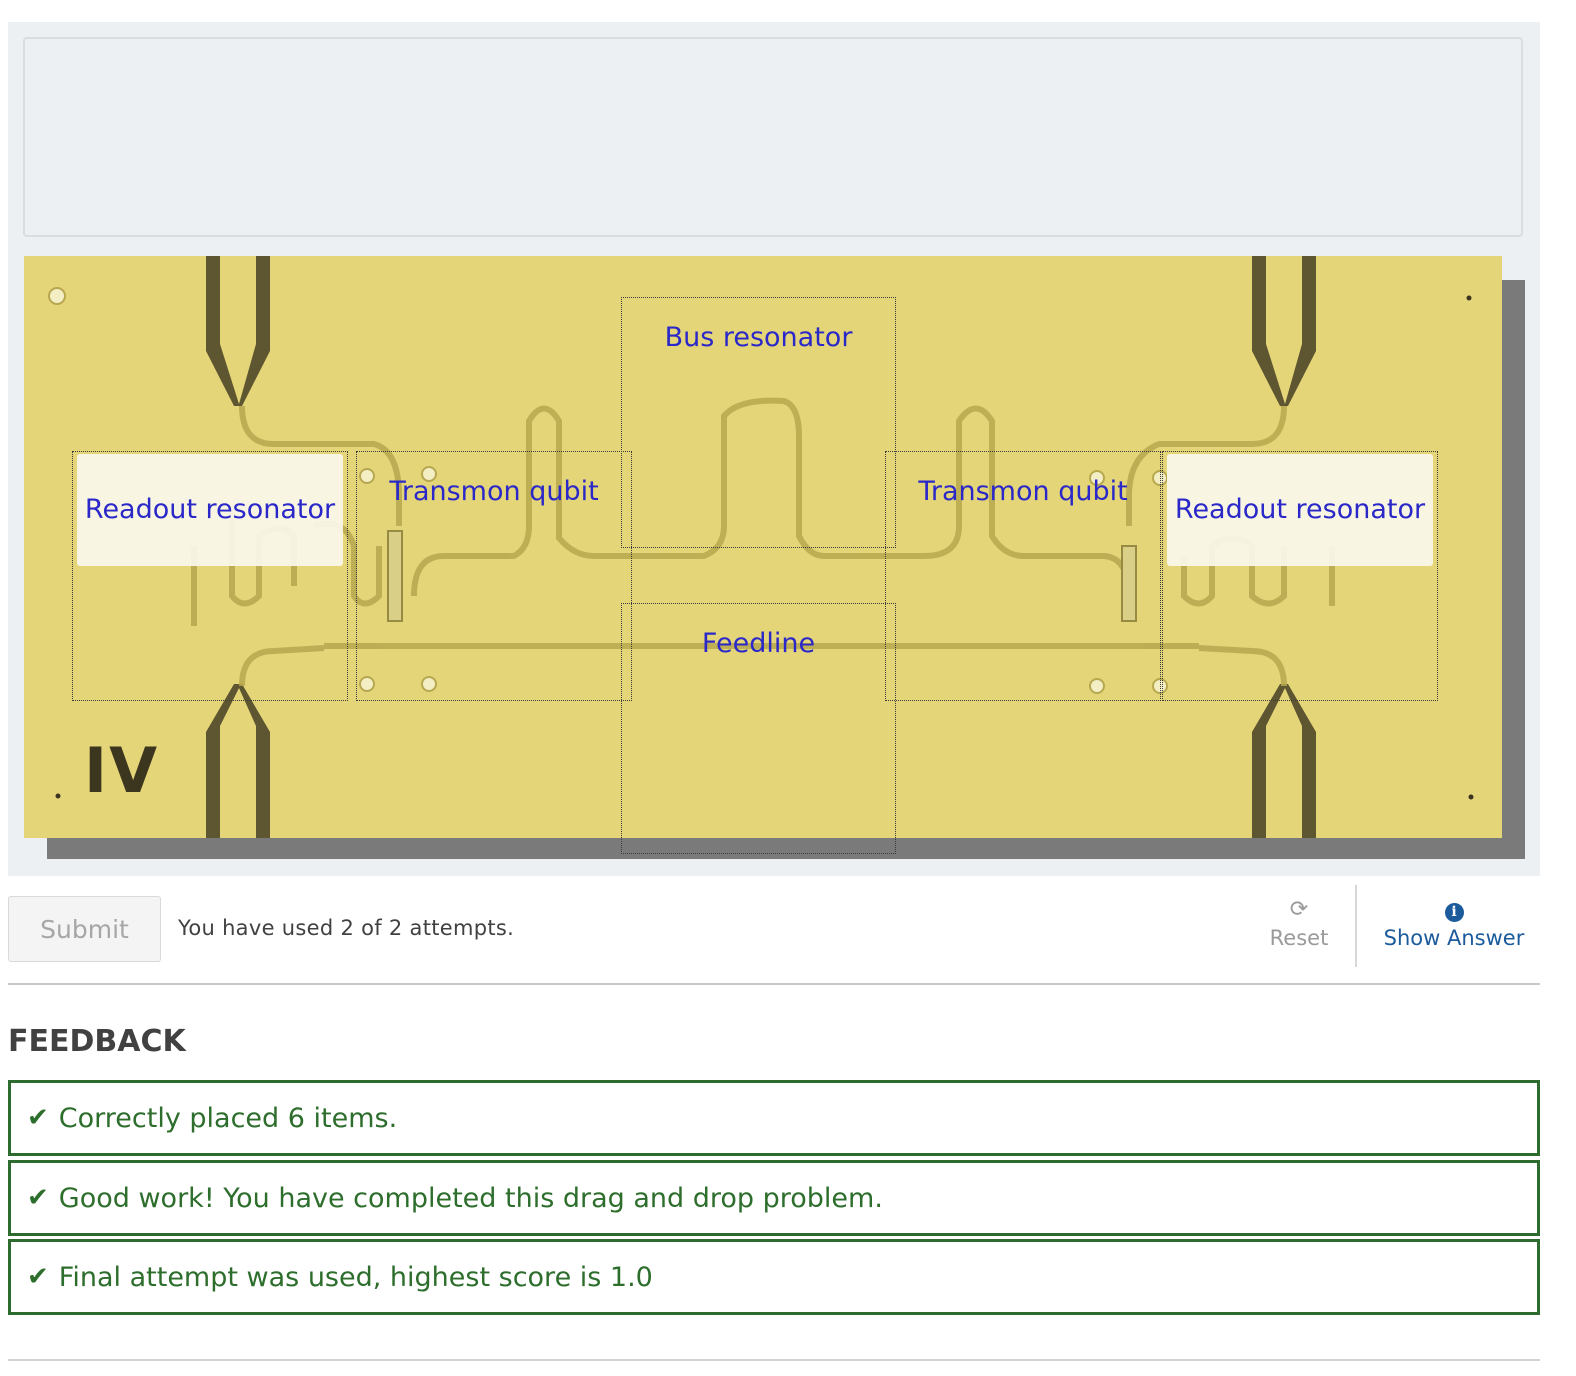 The image size is (1576, 1376). What do you see at coordinates (1299, 909) in the screenshot?
I see `refresh-icon: ⟳` at bounding box center [1299, 909].